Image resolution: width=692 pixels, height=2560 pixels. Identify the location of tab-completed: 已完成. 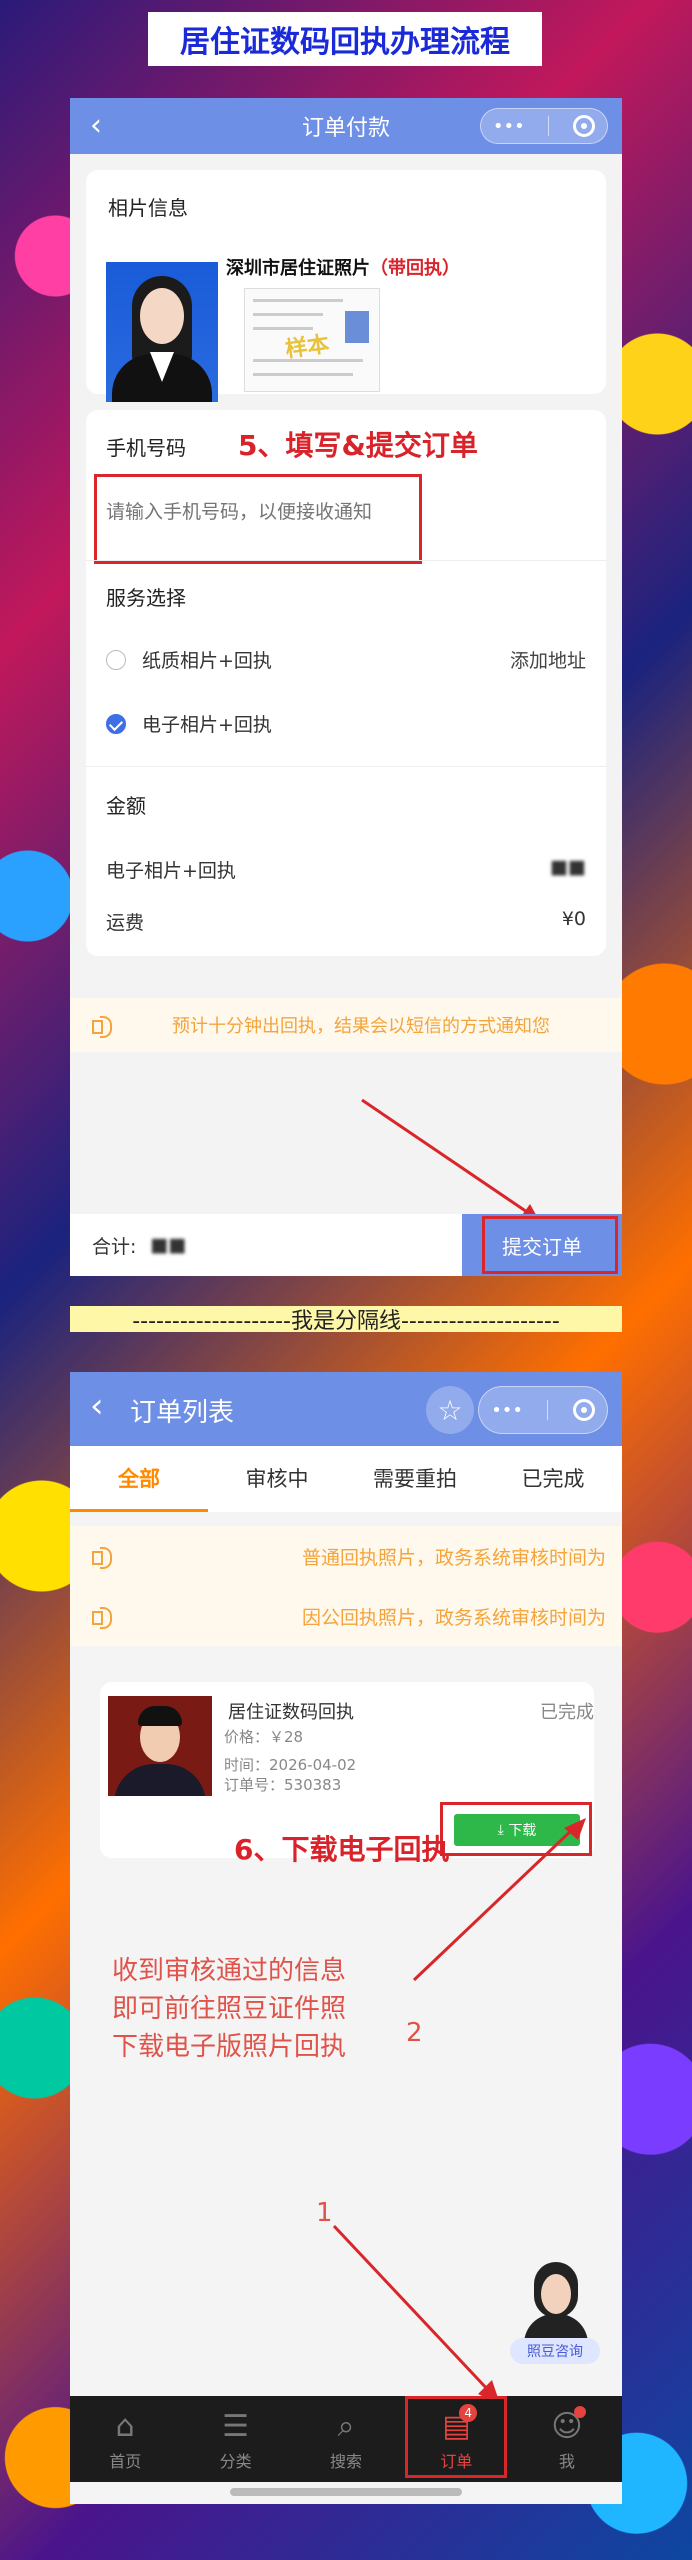
(553, 1479).